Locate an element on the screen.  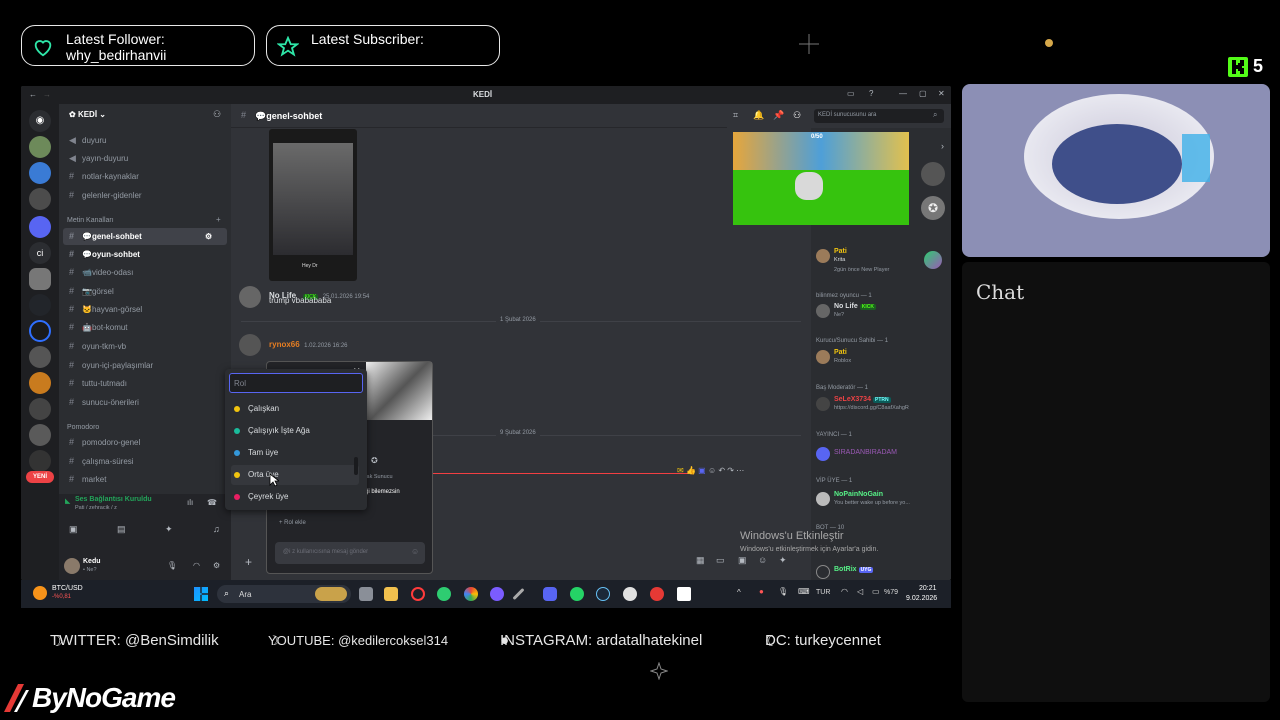
back-icon: ← is located at coordinates (33, 94).